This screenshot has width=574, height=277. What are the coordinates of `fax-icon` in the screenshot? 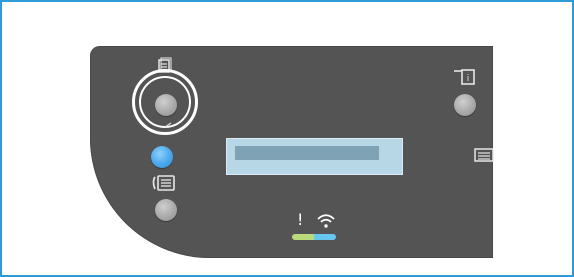 It's located at (164, 183).